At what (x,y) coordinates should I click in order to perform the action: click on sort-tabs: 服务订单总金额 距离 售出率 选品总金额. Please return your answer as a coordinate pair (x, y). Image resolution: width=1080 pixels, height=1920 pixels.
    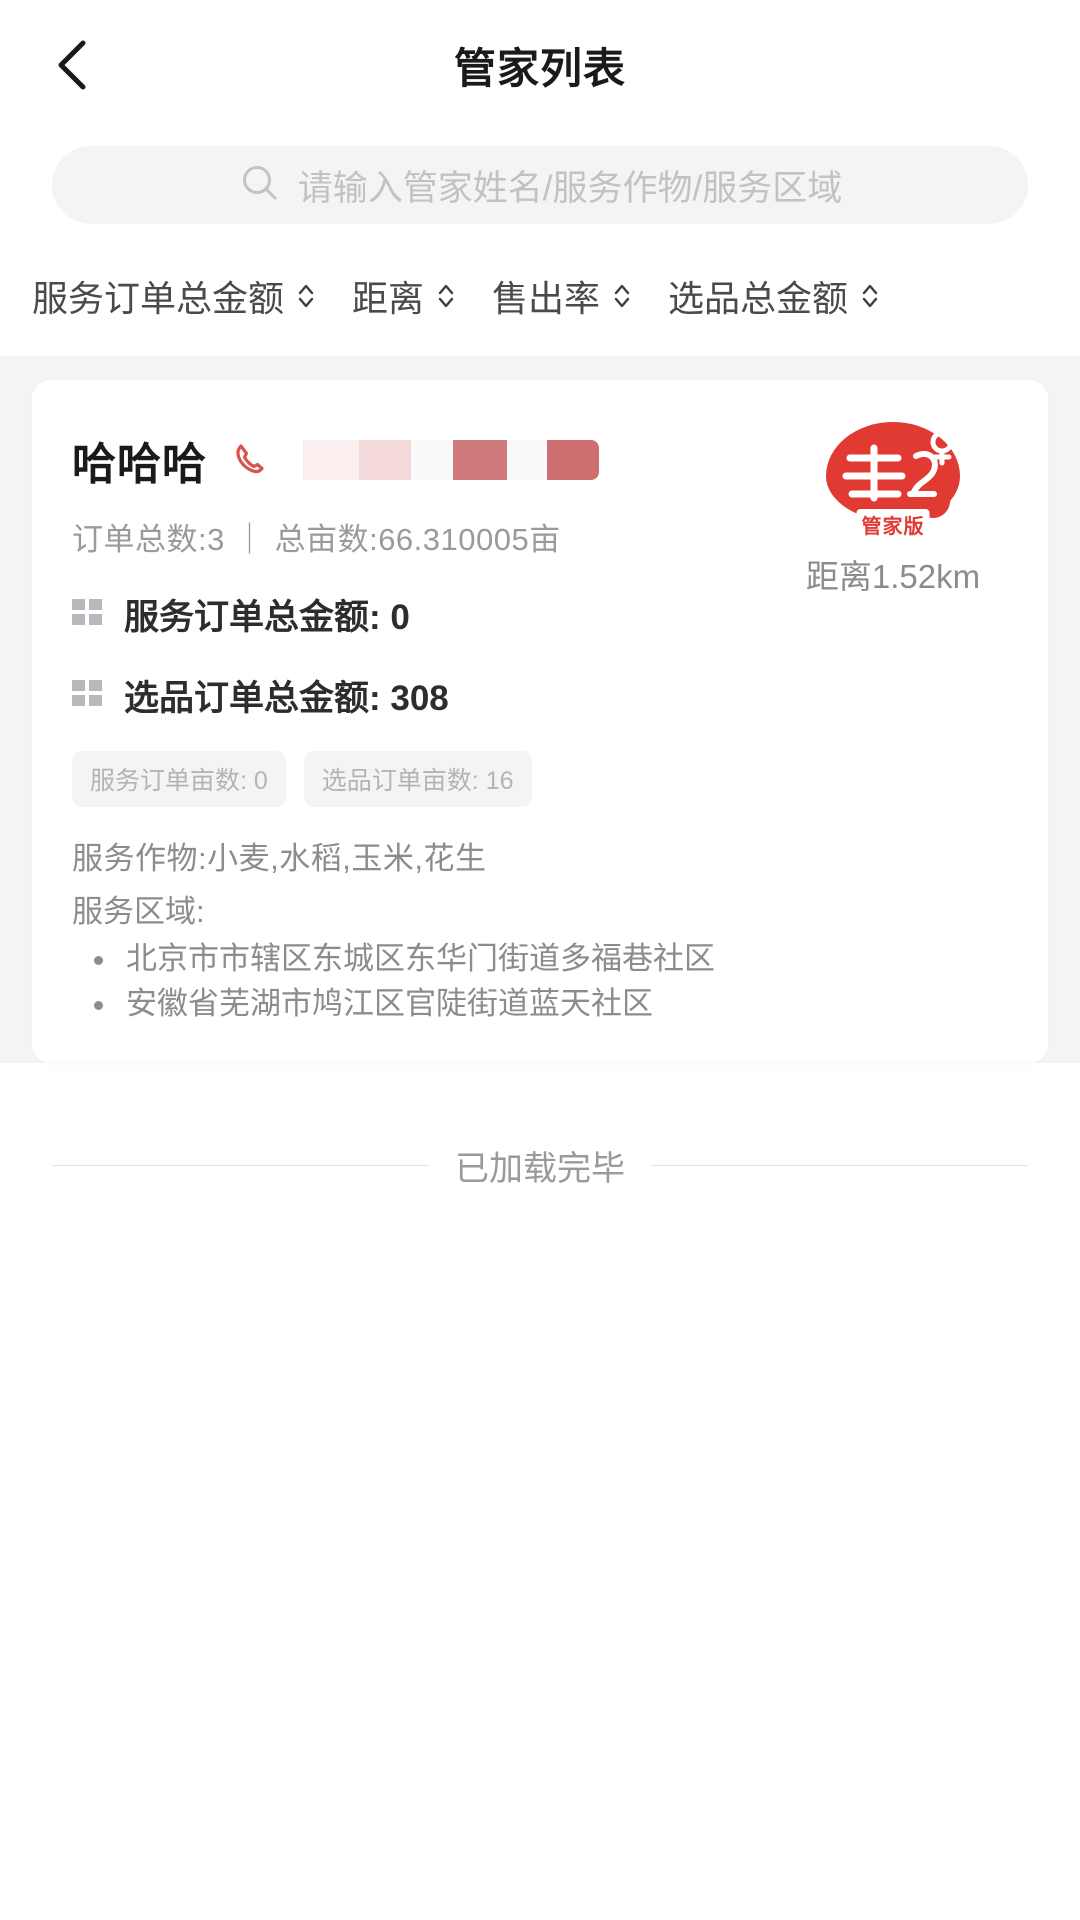
    Looking at the image, I should click on (540, 290).